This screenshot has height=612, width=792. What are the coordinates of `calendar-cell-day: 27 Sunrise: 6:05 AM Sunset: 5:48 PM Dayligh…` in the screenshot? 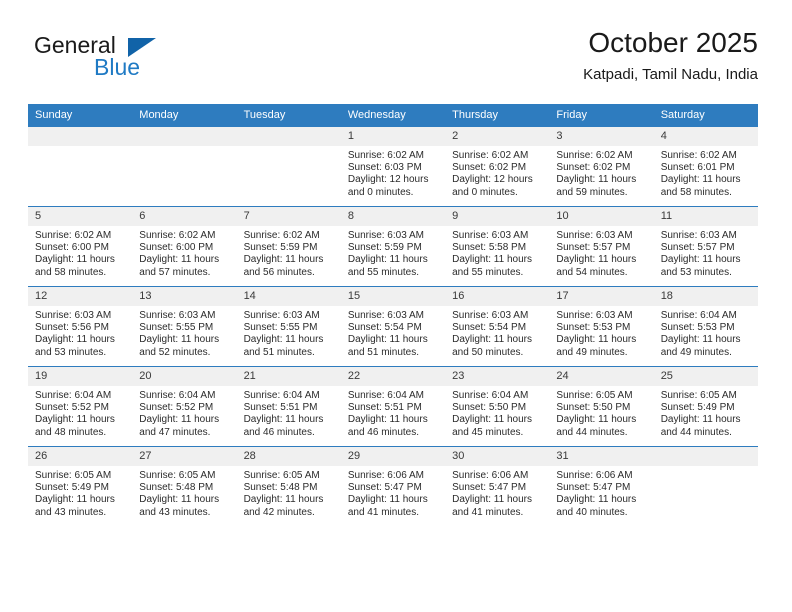 It's located at (184, 486).